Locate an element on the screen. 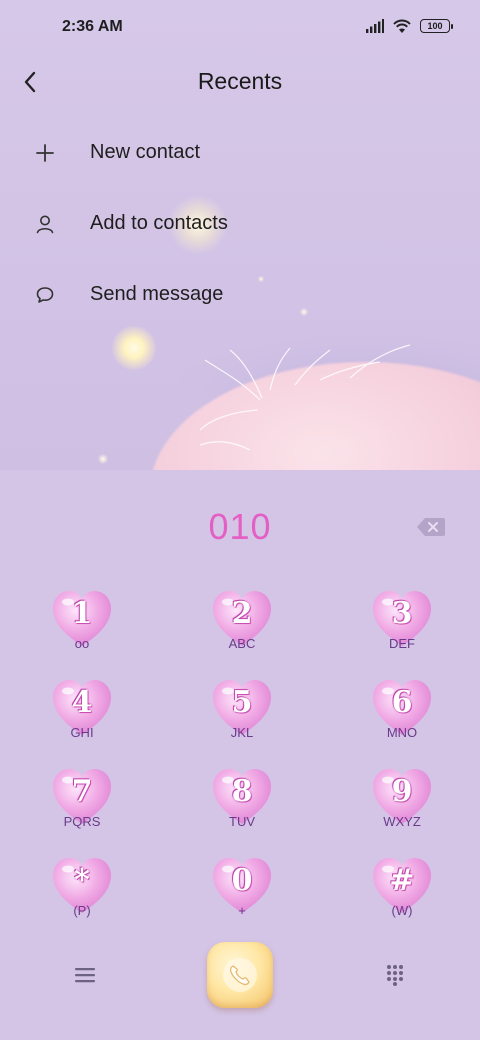 The height and width of the screenshot is (1040, 480). send-message-label: Send message is located at coordinates (157, 294).